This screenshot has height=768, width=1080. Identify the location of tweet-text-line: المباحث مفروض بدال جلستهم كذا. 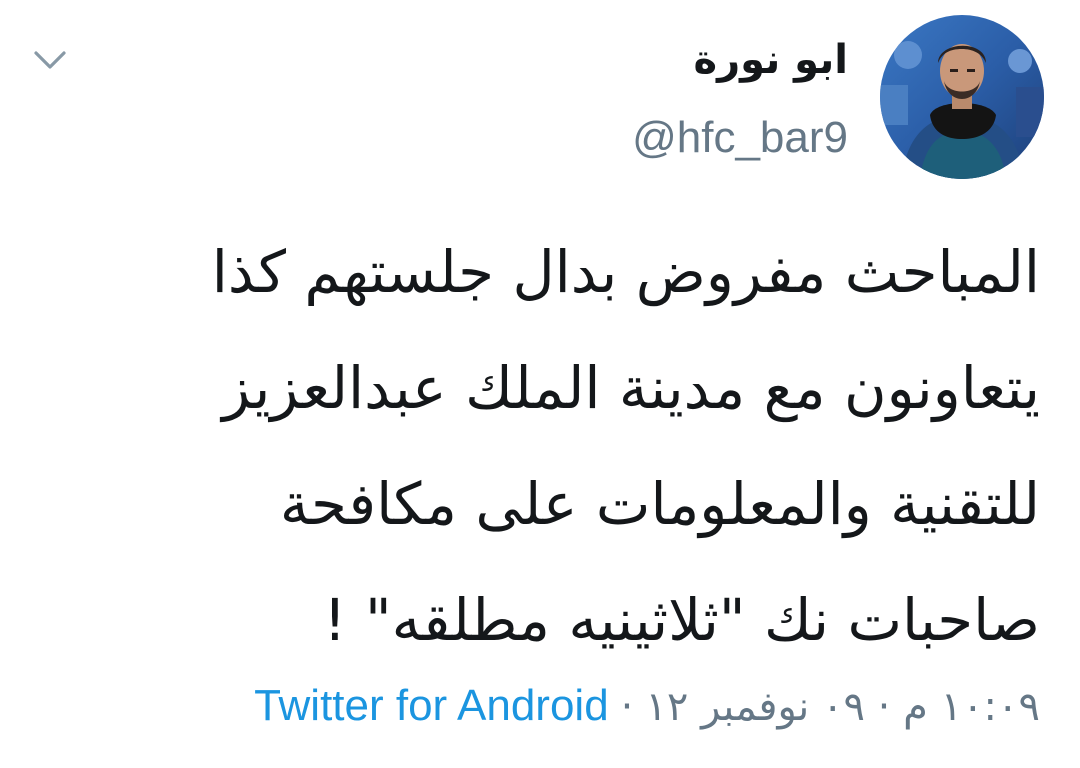
(625, 272).